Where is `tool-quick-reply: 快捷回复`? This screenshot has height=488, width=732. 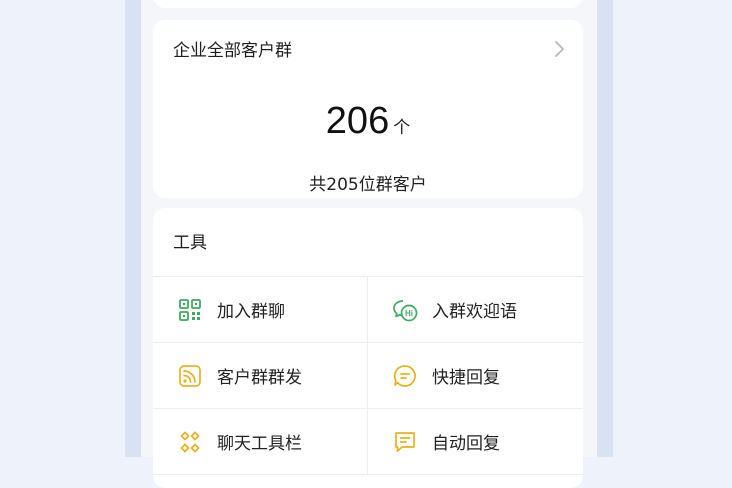
tool-quick-reply: 快捷回复 is located at coordinates (475, 375).